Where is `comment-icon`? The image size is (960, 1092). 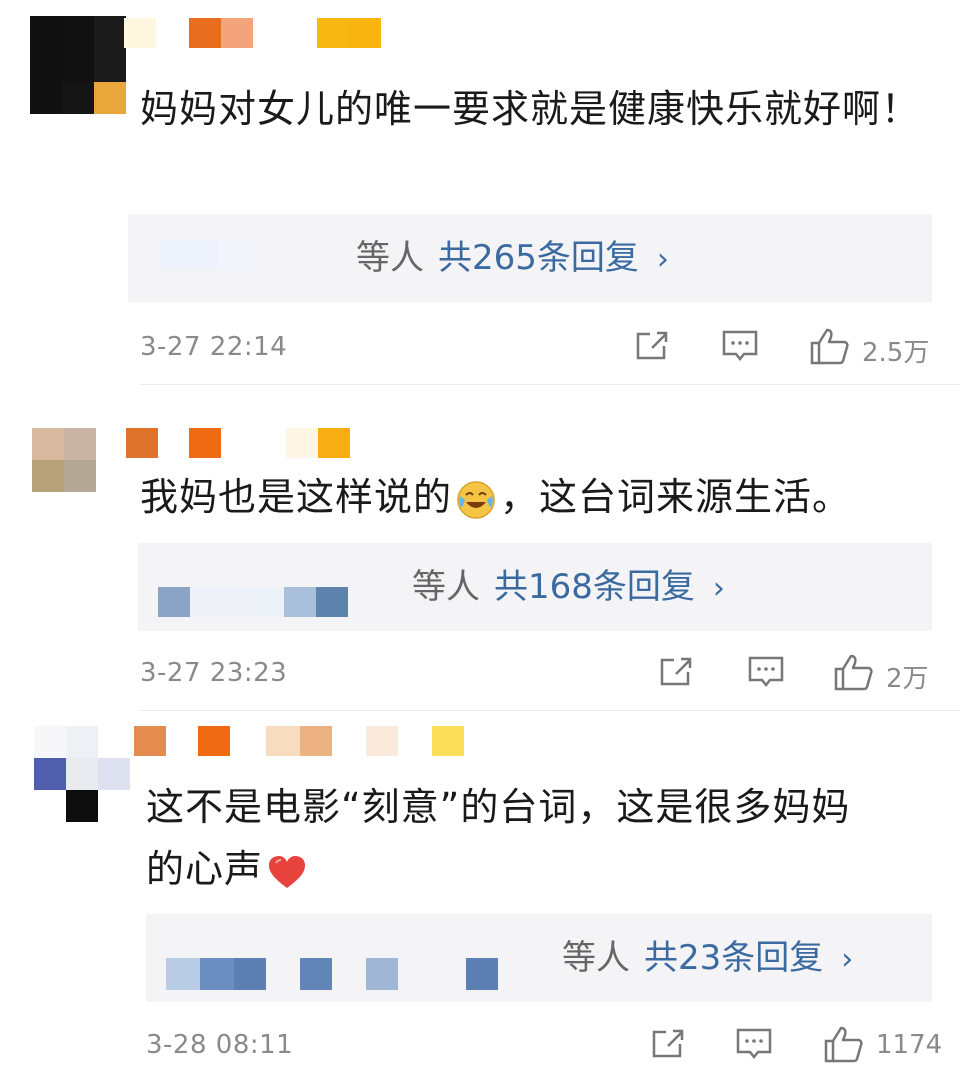
comment-icon is located at coordinates (754, 1044).